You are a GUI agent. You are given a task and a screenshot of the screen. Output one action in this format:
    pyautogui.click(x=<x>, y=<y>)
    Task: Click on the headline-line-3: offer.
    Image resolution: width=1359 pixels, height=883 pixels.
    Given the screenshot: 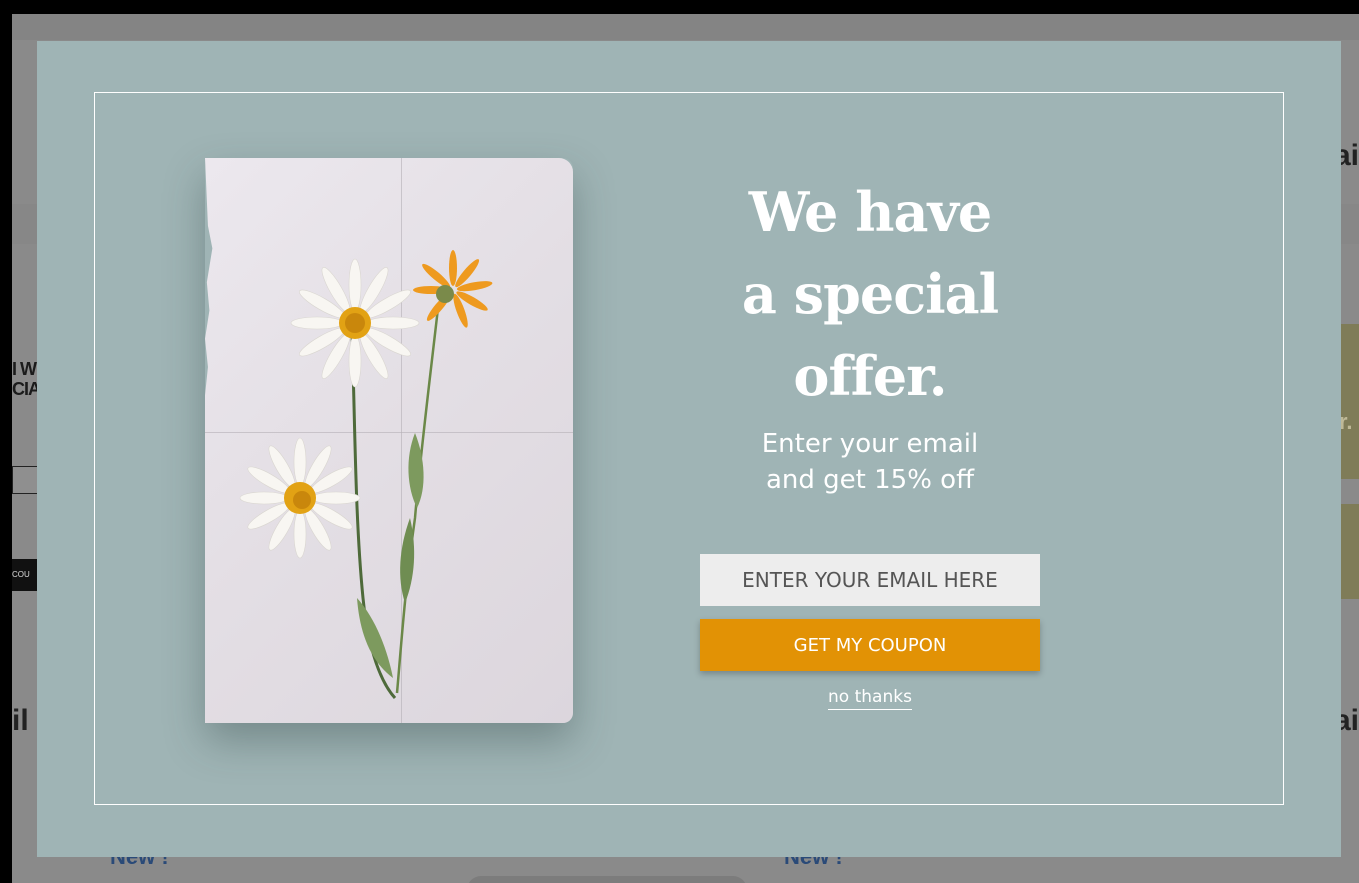 What is the action you would take?
    pyautogui.click(x=870, y=376)
    